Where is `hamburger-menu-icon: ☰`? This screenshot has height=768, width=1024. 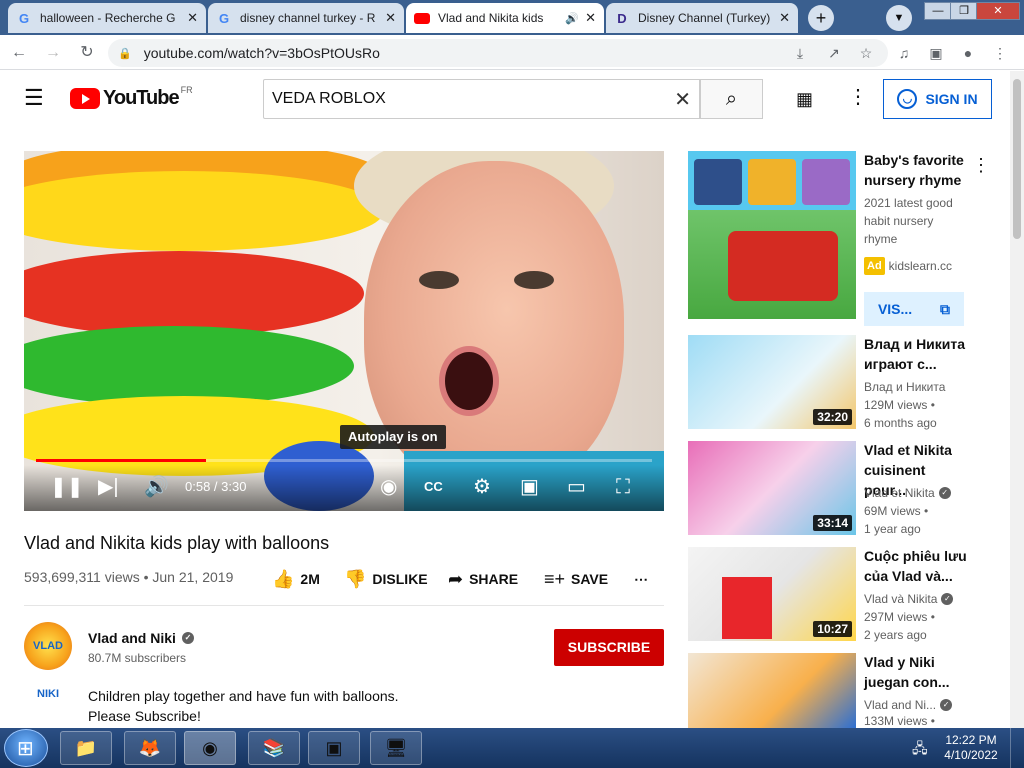 hamburger-menu-icon: ☰ is located at coordinates (36, 98).